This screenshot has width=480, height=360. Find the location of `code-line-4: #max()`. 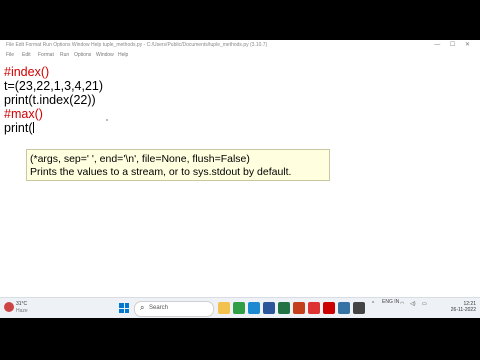

code-line-4: #max() is located at coordinates (23, 114).